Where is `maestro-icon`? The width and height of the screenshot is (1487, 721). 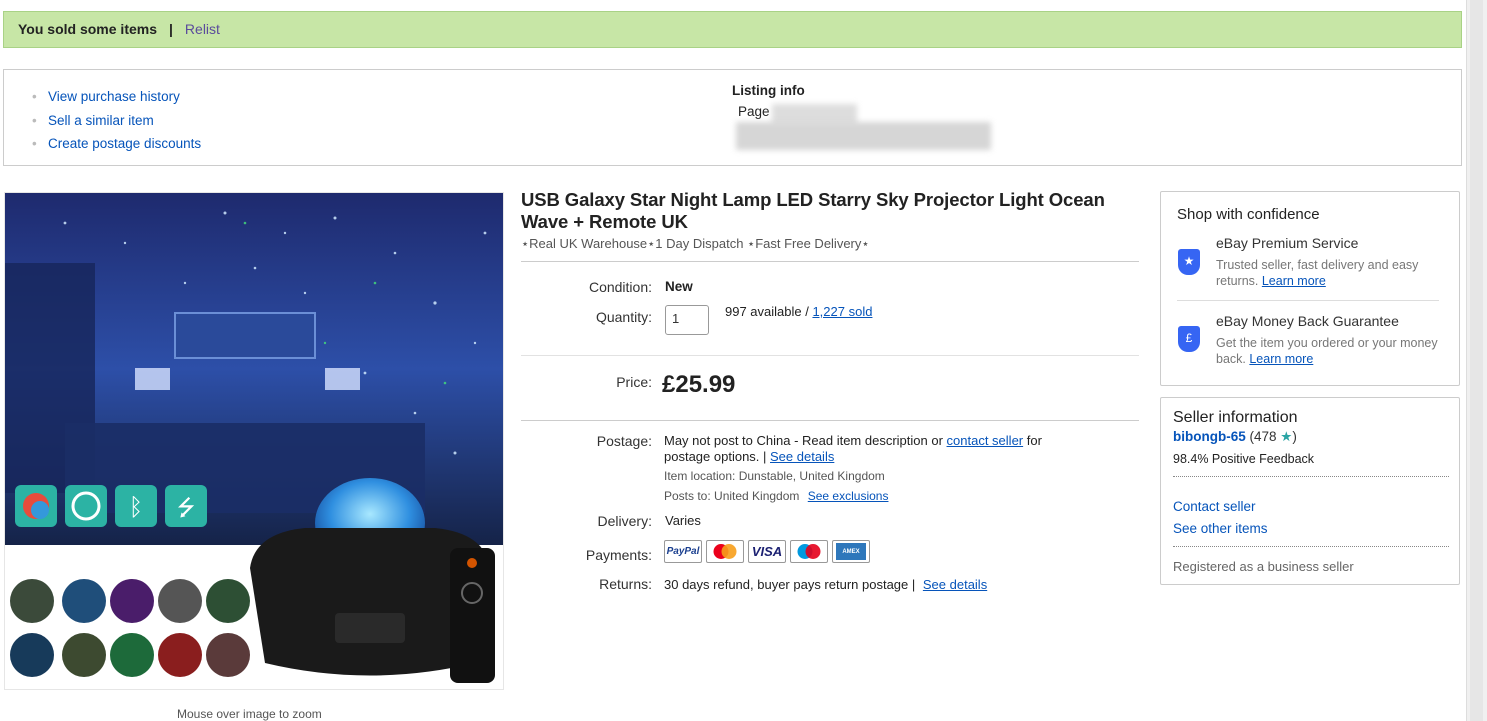 maestro-icon is located at coordinates (809, 551).